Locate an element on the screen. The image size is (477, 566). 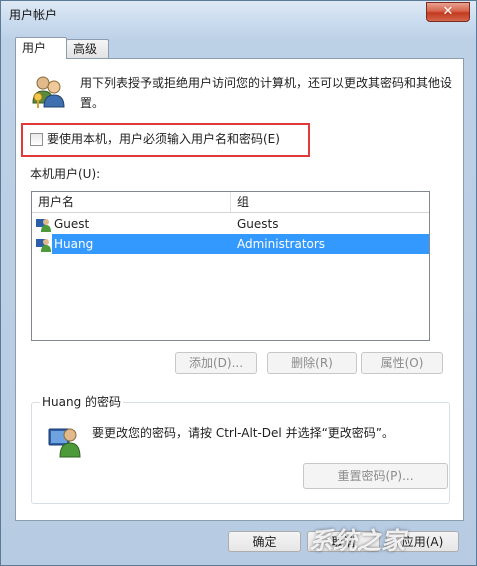
user-row-guest: Guest Guests is located at coordinates (230, 224).